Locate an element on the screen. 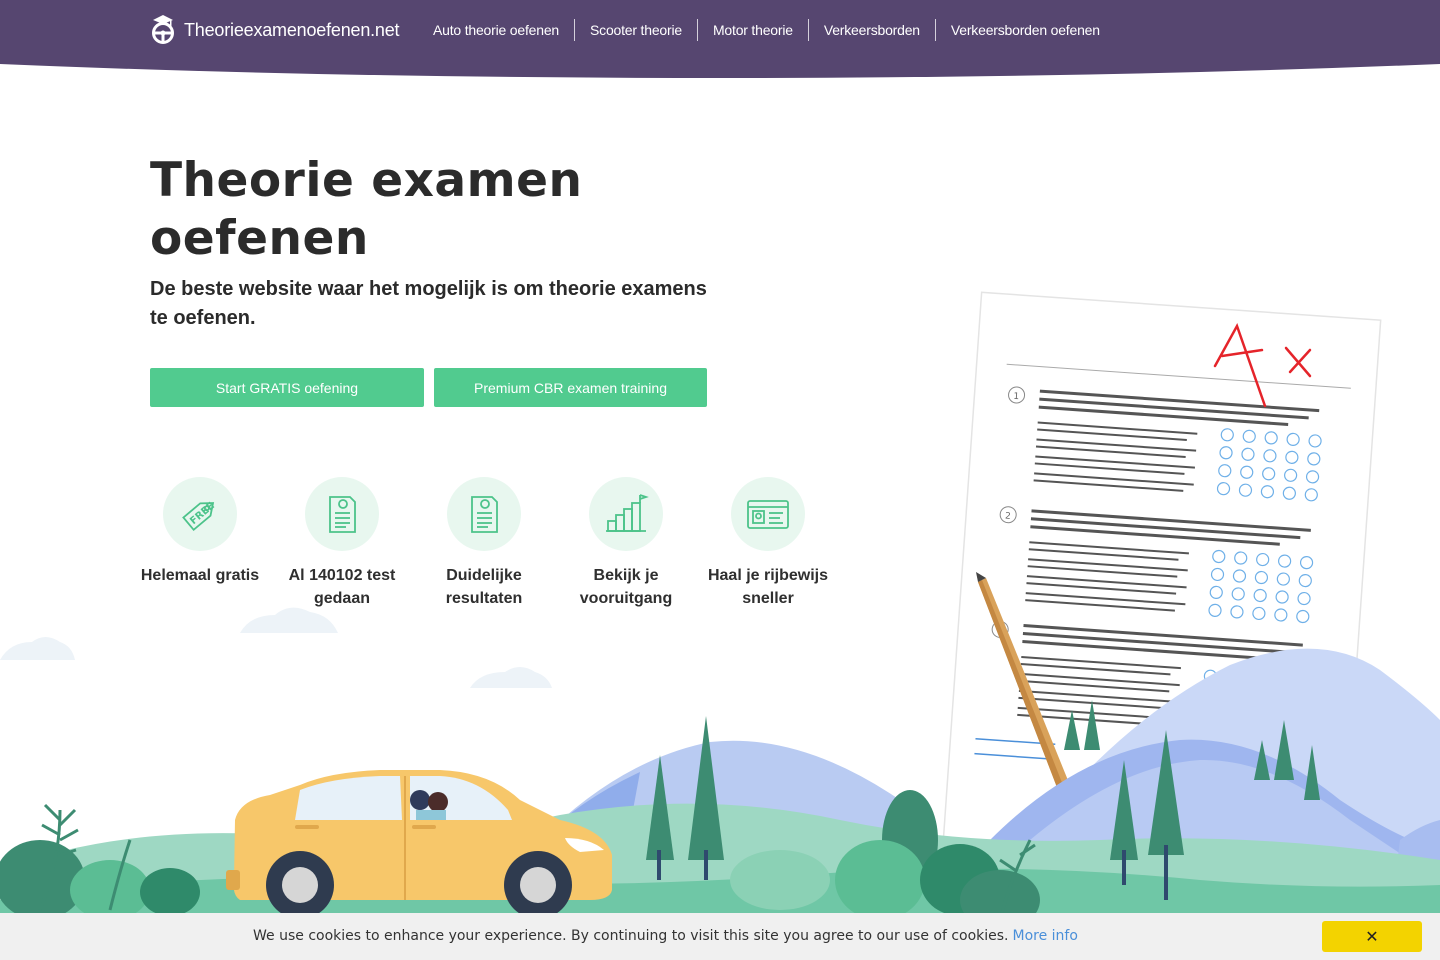 The height and width of the screenshot is (960, 1440). license-card-icon is located at coordinates (768, 514).